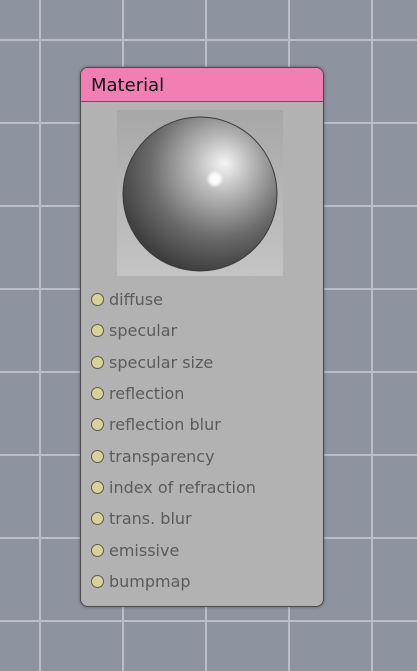 The image size is (417, 671). Describe the element at coordinates (147, 394) in the screenshot. I see `socket-label: reflection` at that location.